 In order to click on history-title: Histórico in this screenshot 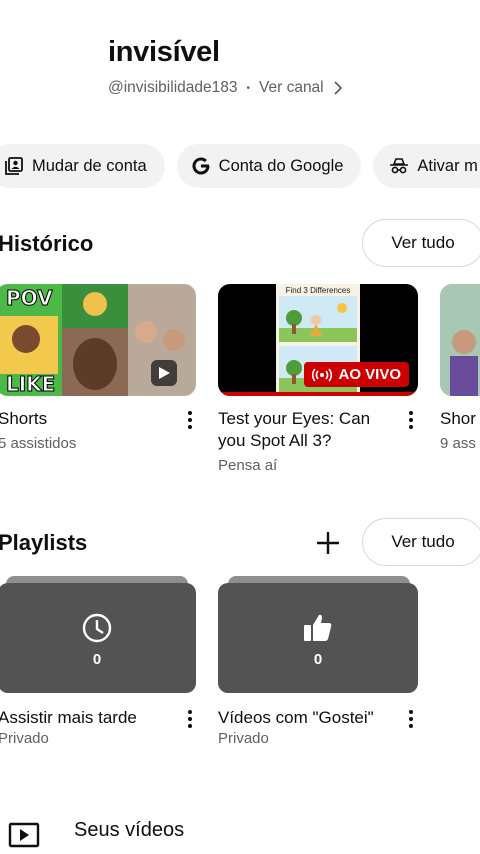, I will do `click(47, 243)`.